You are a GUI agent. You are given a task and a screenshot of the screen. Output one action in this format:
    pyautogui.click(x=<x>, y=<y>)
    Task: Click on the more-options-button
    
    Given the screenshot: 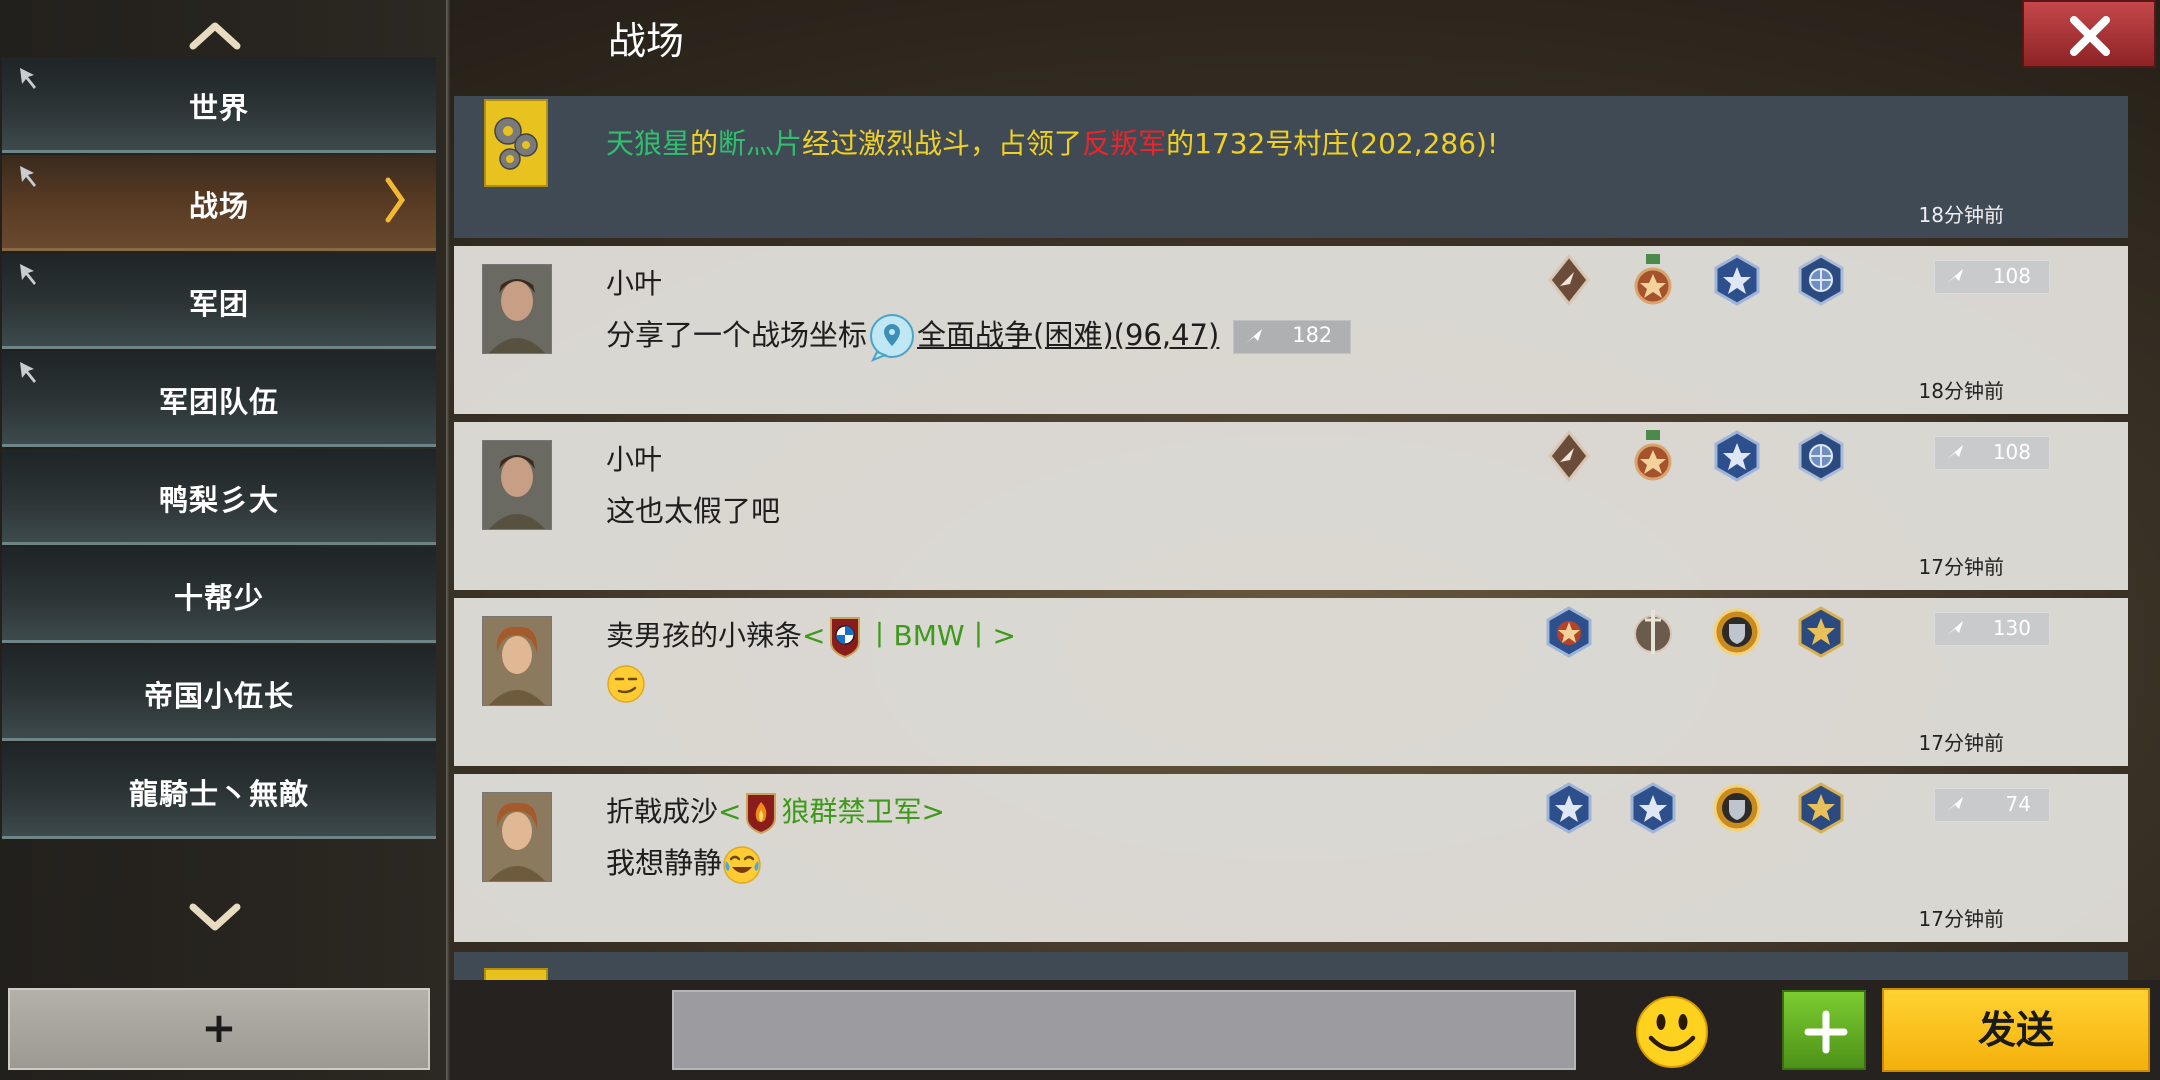 What is the action you would take?
    pyautogui.click(x=1824, y=1030)
    